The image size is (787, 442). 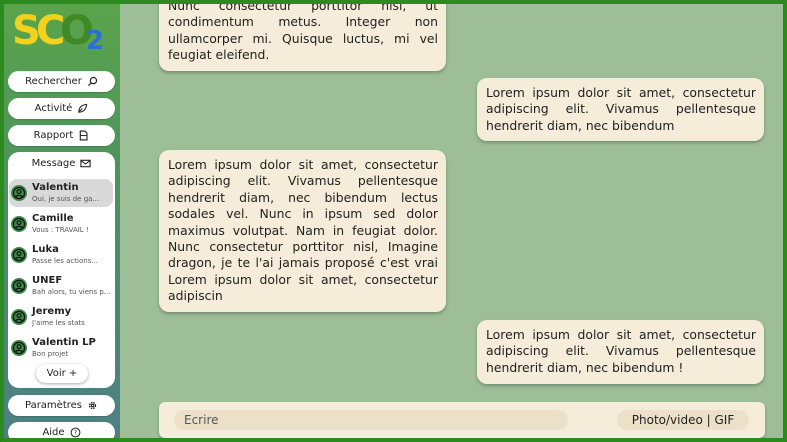 What do you see at coordinates (53, 163) in the screenshot?
I see `messages-label: Message` at bounding box center [53, 163].